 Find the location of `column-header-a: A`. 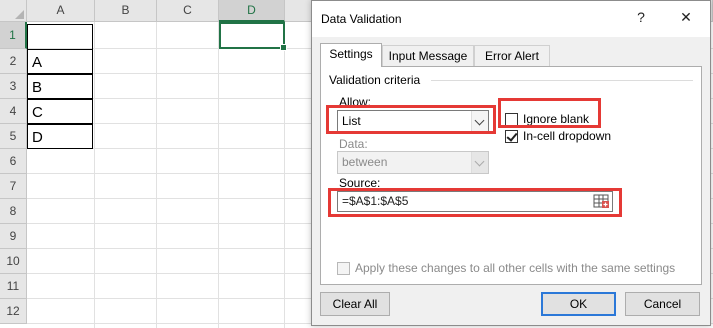

column-header-a: A is located at coordinates (61, 11).